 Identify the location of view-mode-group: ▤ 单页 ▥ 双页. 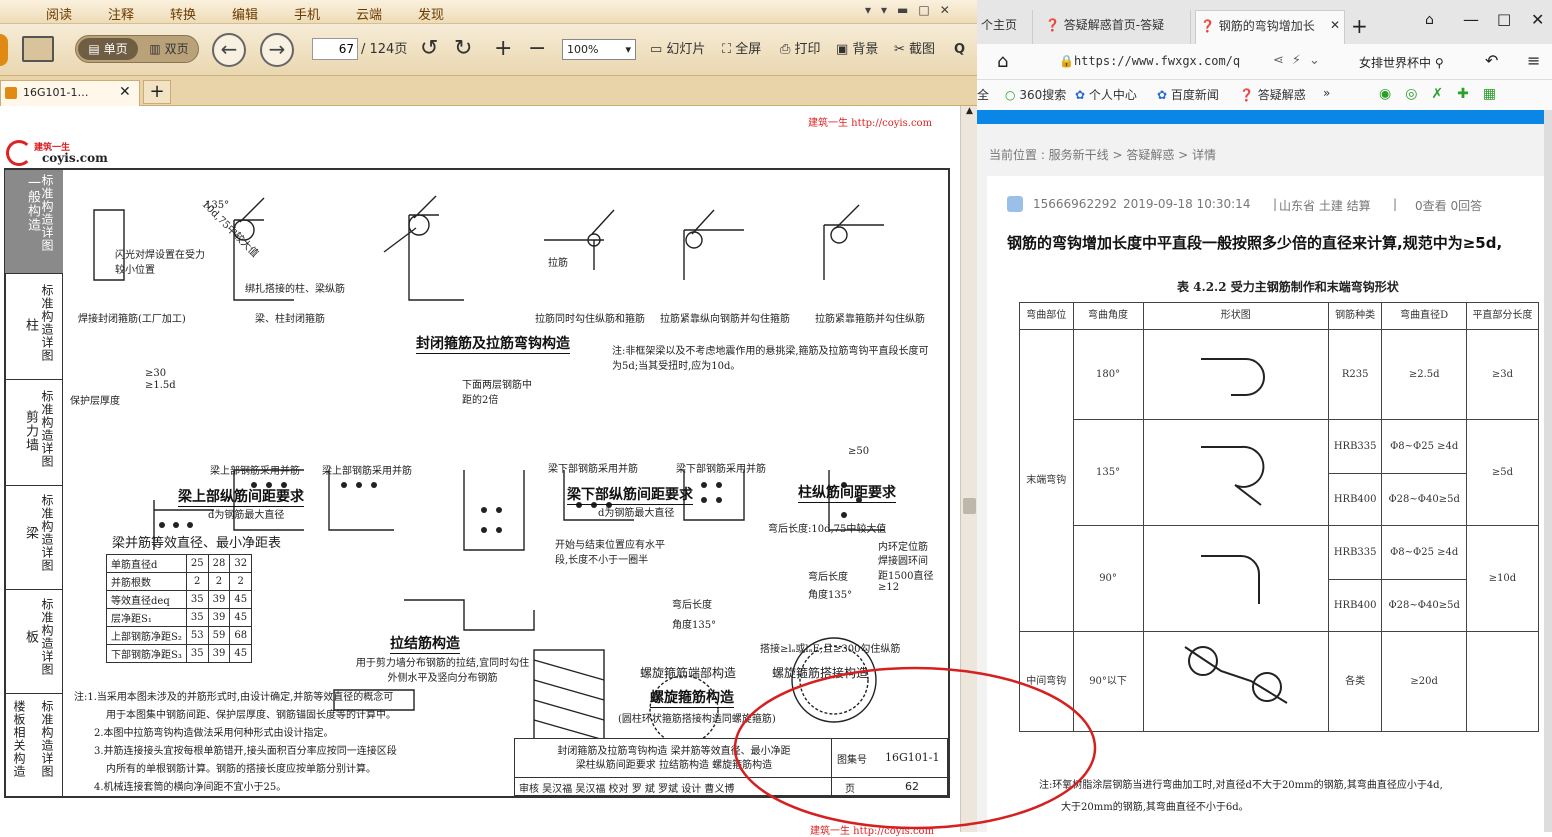
(137, 49).